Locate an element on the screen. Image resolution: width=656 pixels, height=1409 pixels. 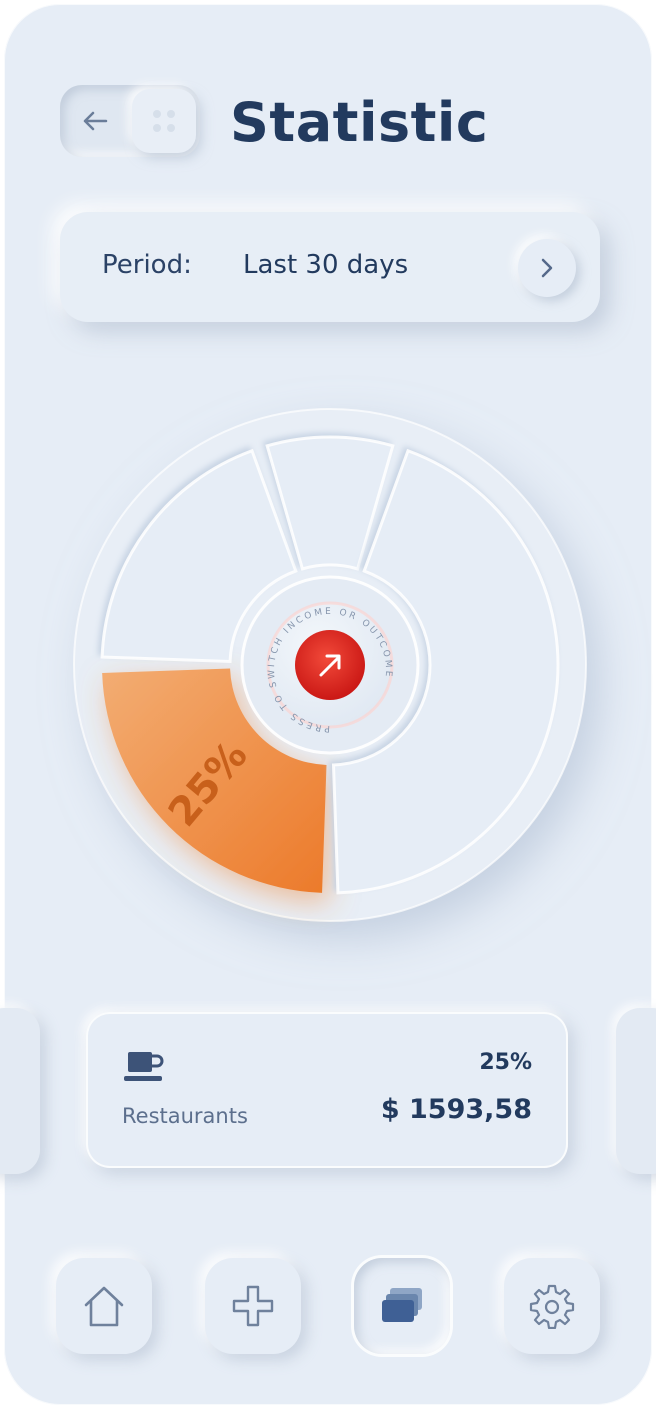
period-selector: Period: Last 30 days is located at coordinates (330, 267).